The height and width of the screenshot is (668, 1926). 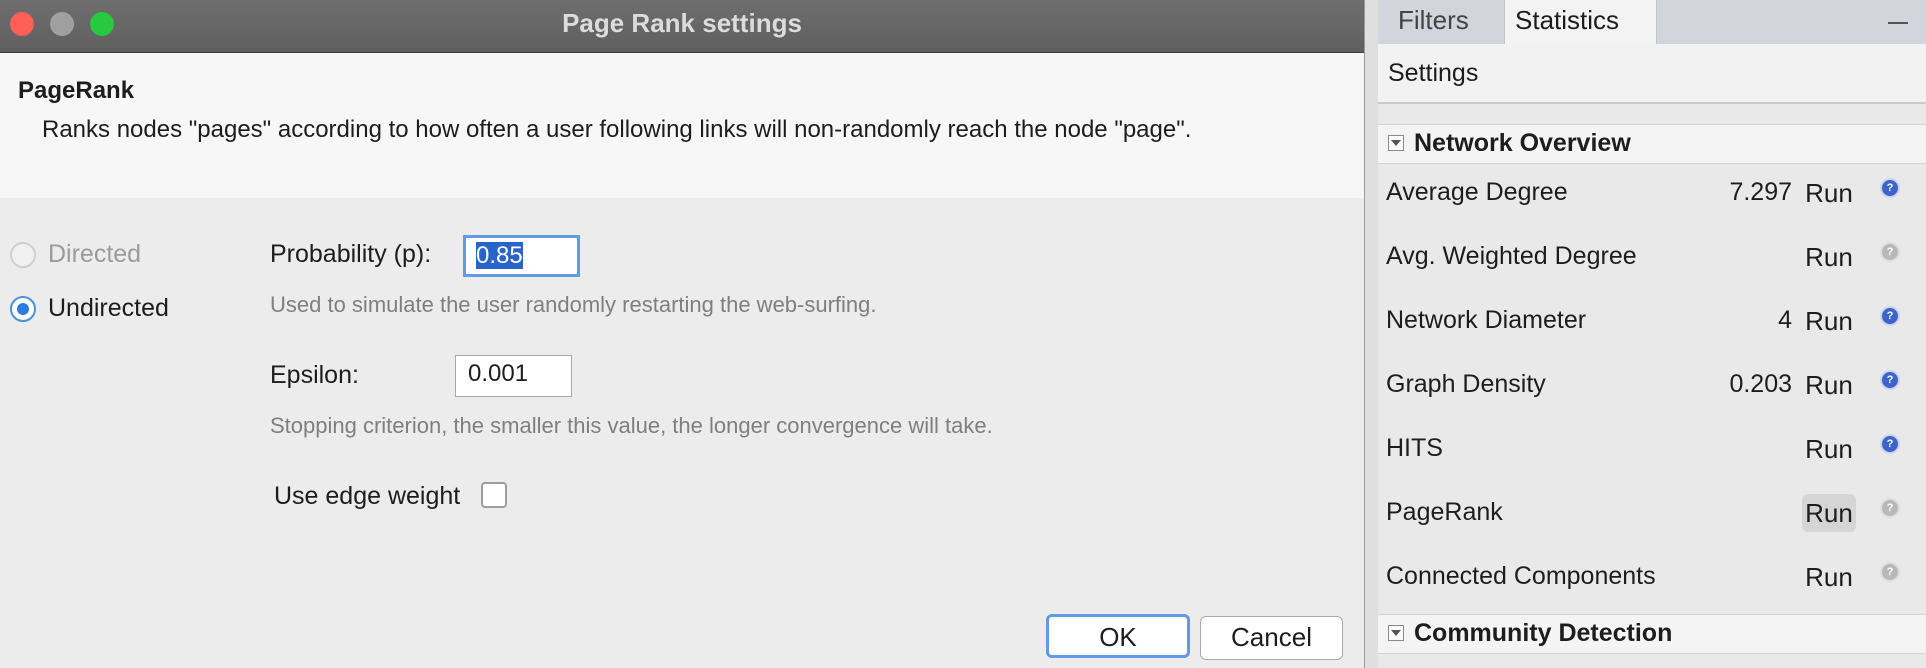 I want to click on stat-name: PageRank, so click(x=1444, y=512).